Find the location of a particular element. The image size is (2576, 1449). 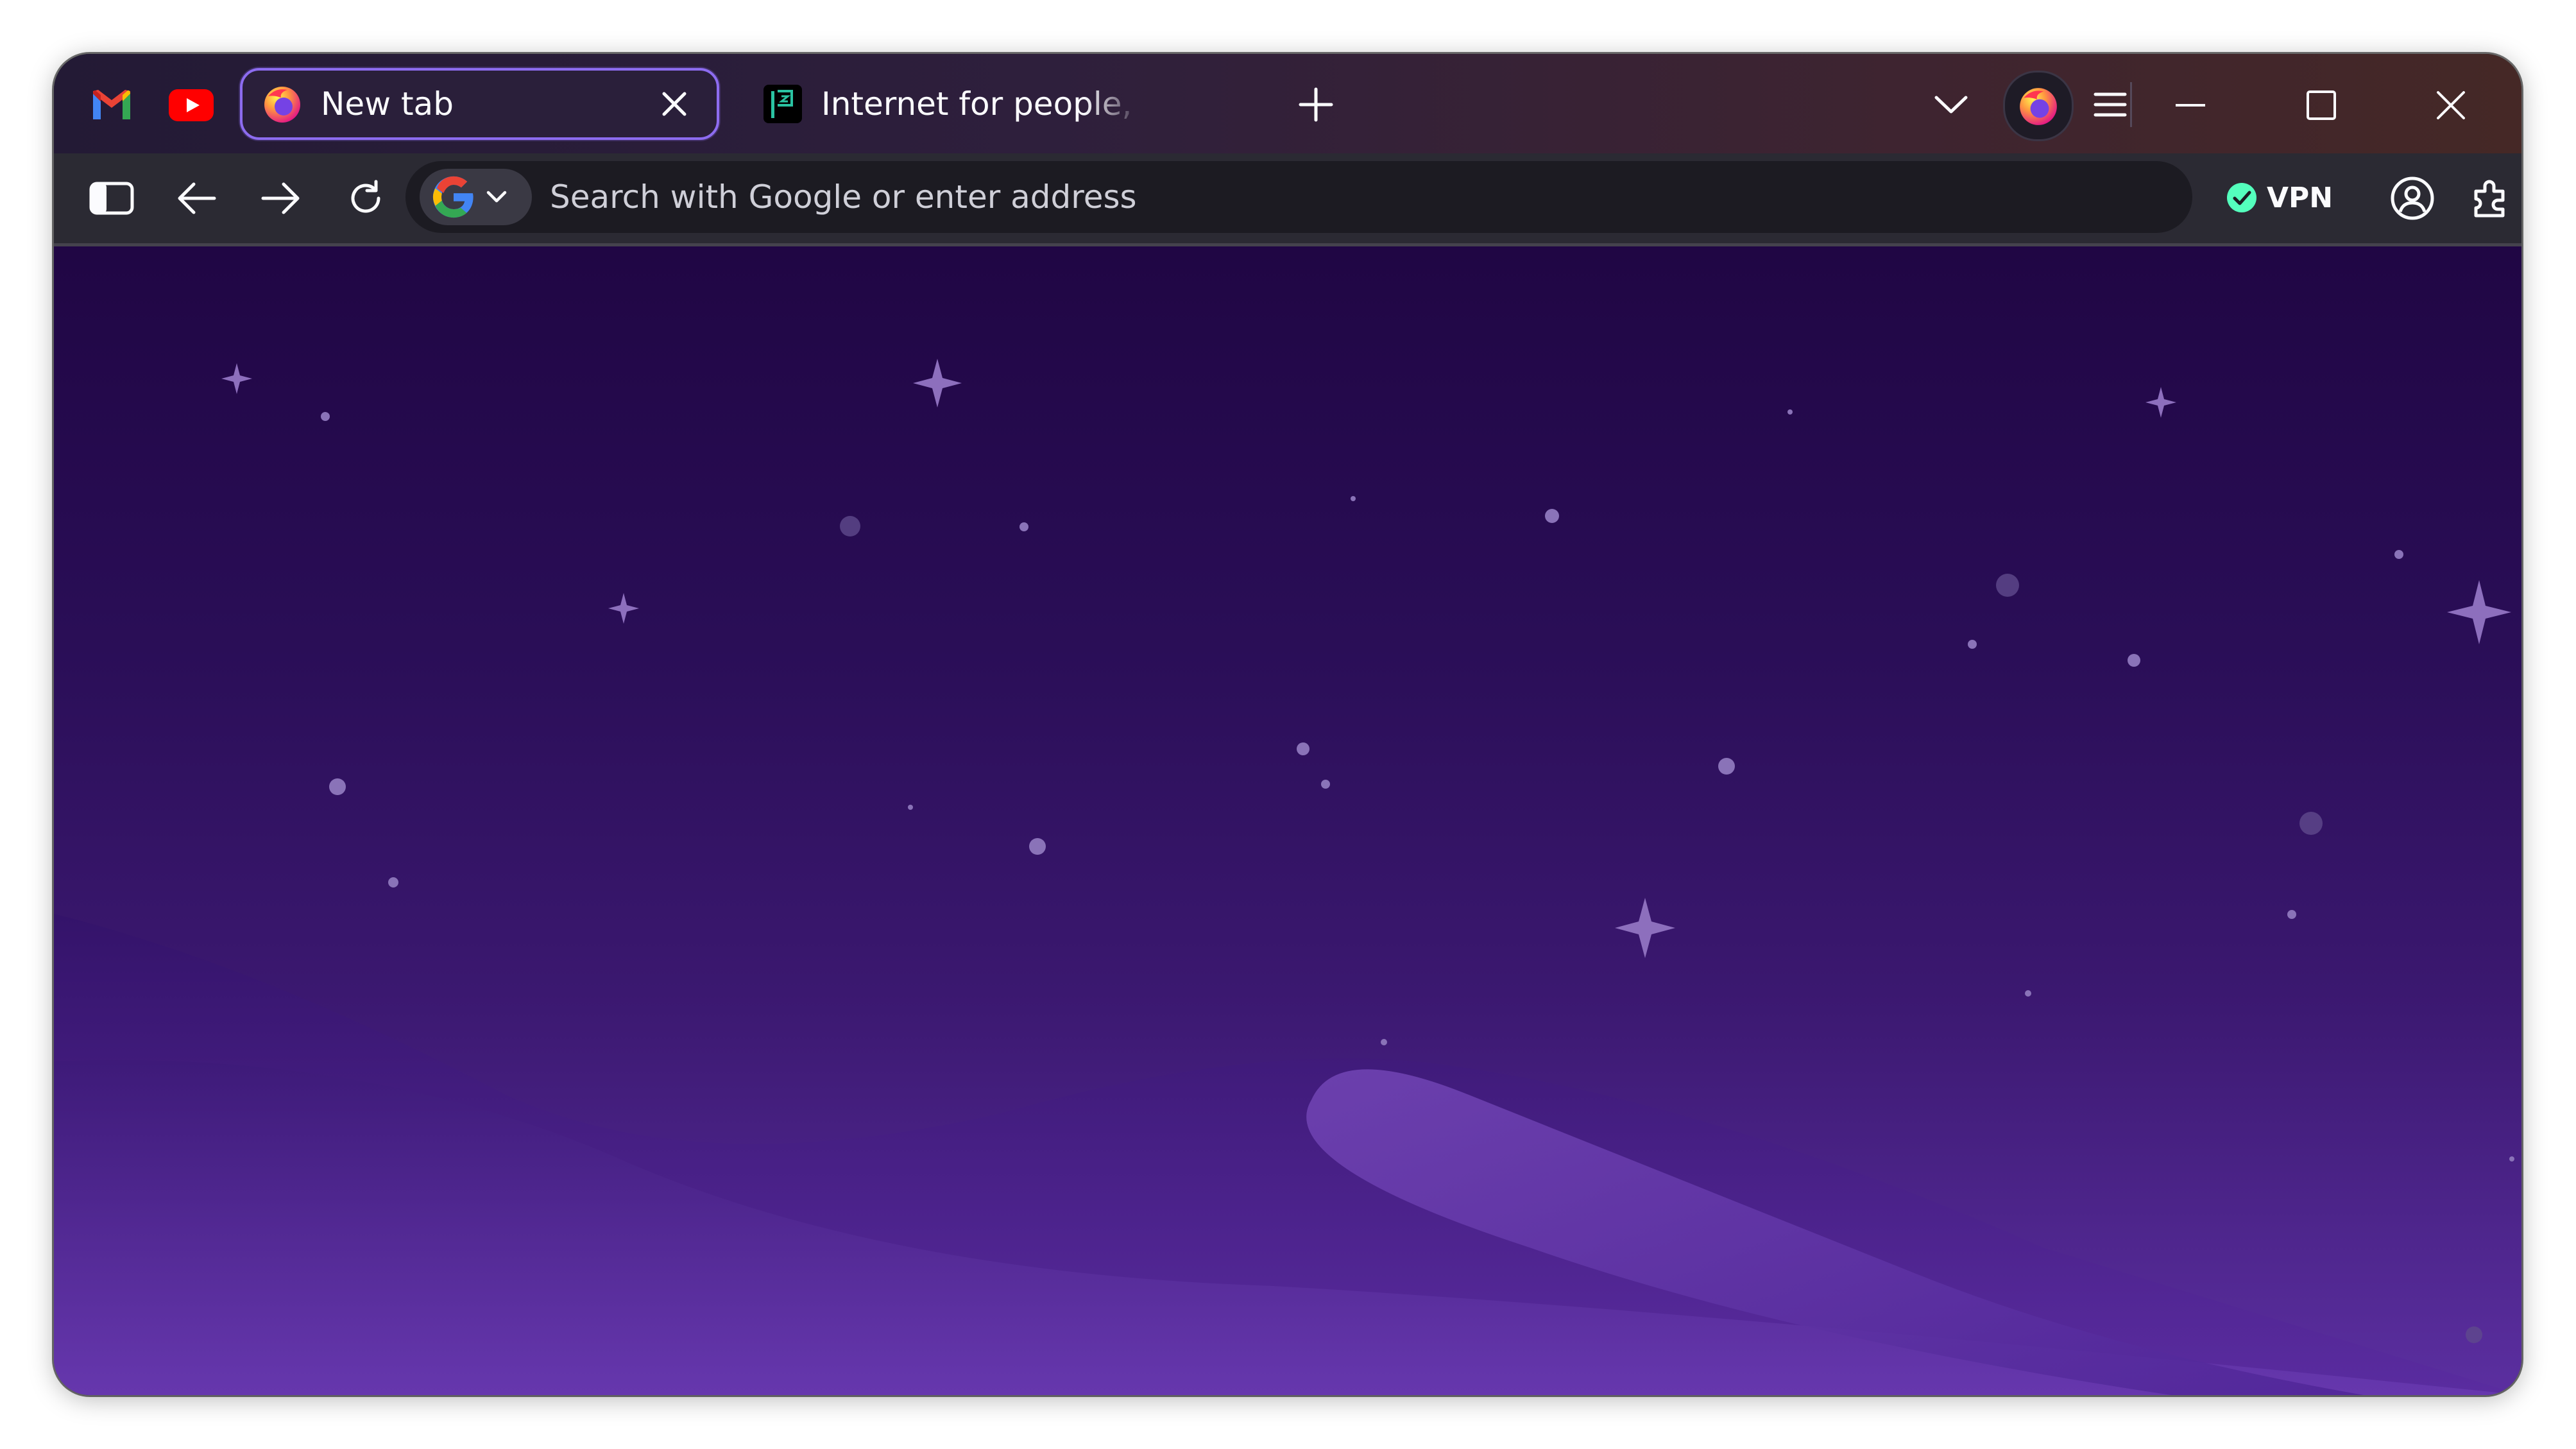

minimize-button is located at coordinates (2190, 105).